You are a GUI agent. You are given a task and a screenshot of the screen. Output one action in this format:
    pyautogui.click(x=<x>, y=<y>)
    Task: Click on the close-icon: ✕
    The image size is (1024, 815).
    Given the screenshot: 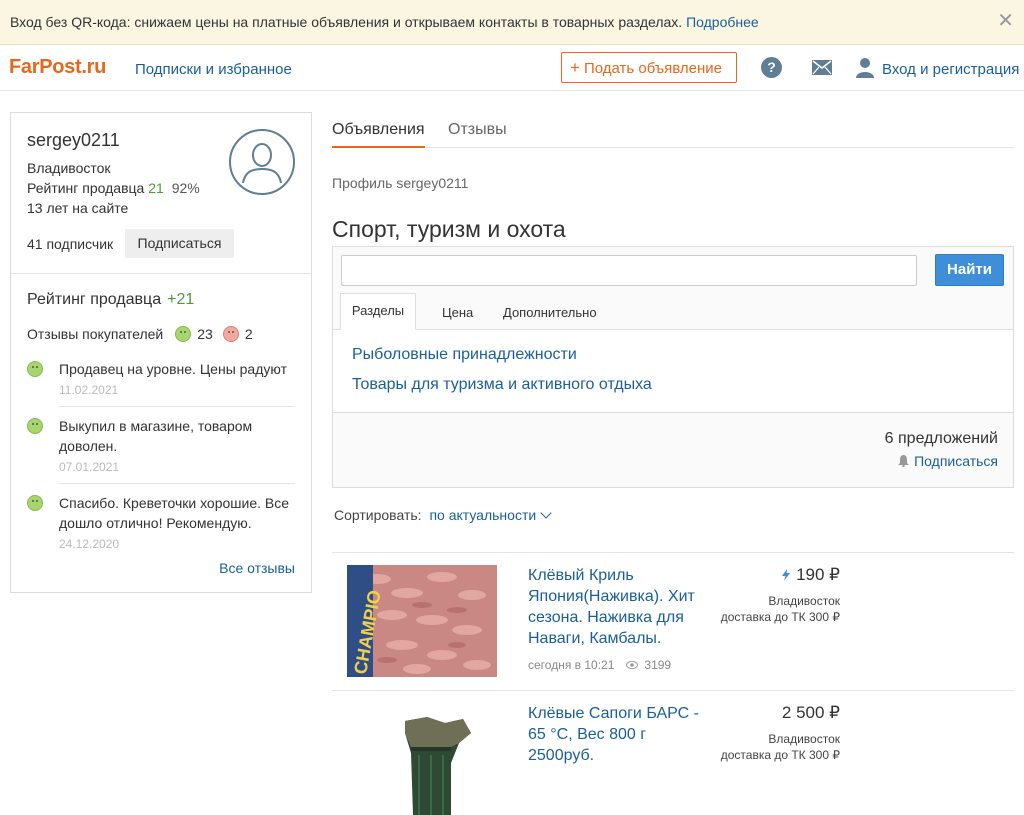 What is the action you would take?
    pyautogui.click(x=1005, y=21)
    